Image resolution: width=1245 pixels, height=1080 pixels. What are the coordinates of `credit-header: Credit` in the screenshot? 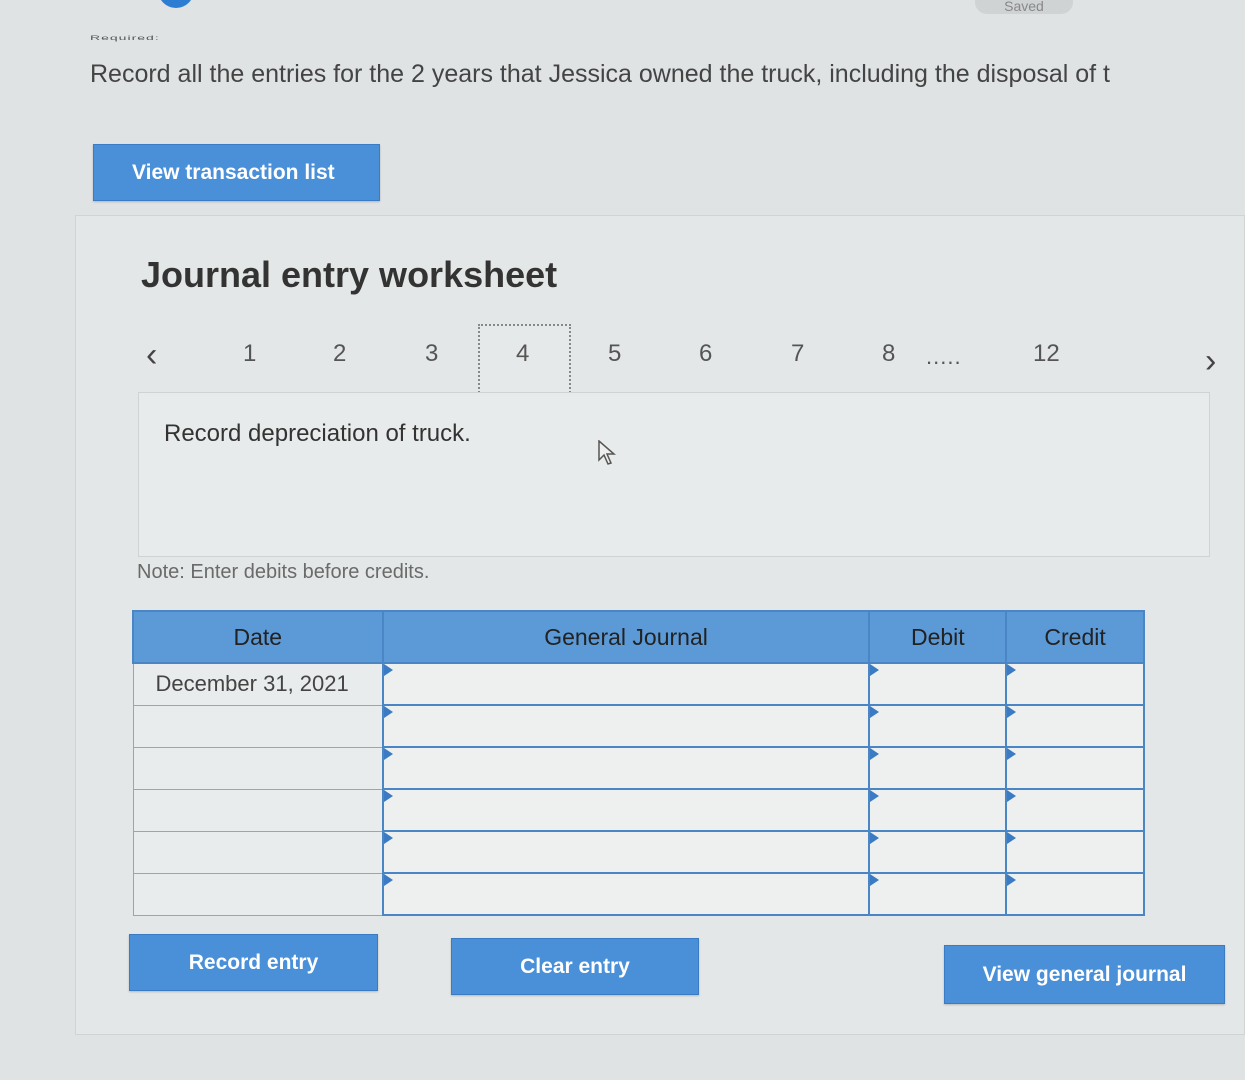 It's located at (1075, 637).